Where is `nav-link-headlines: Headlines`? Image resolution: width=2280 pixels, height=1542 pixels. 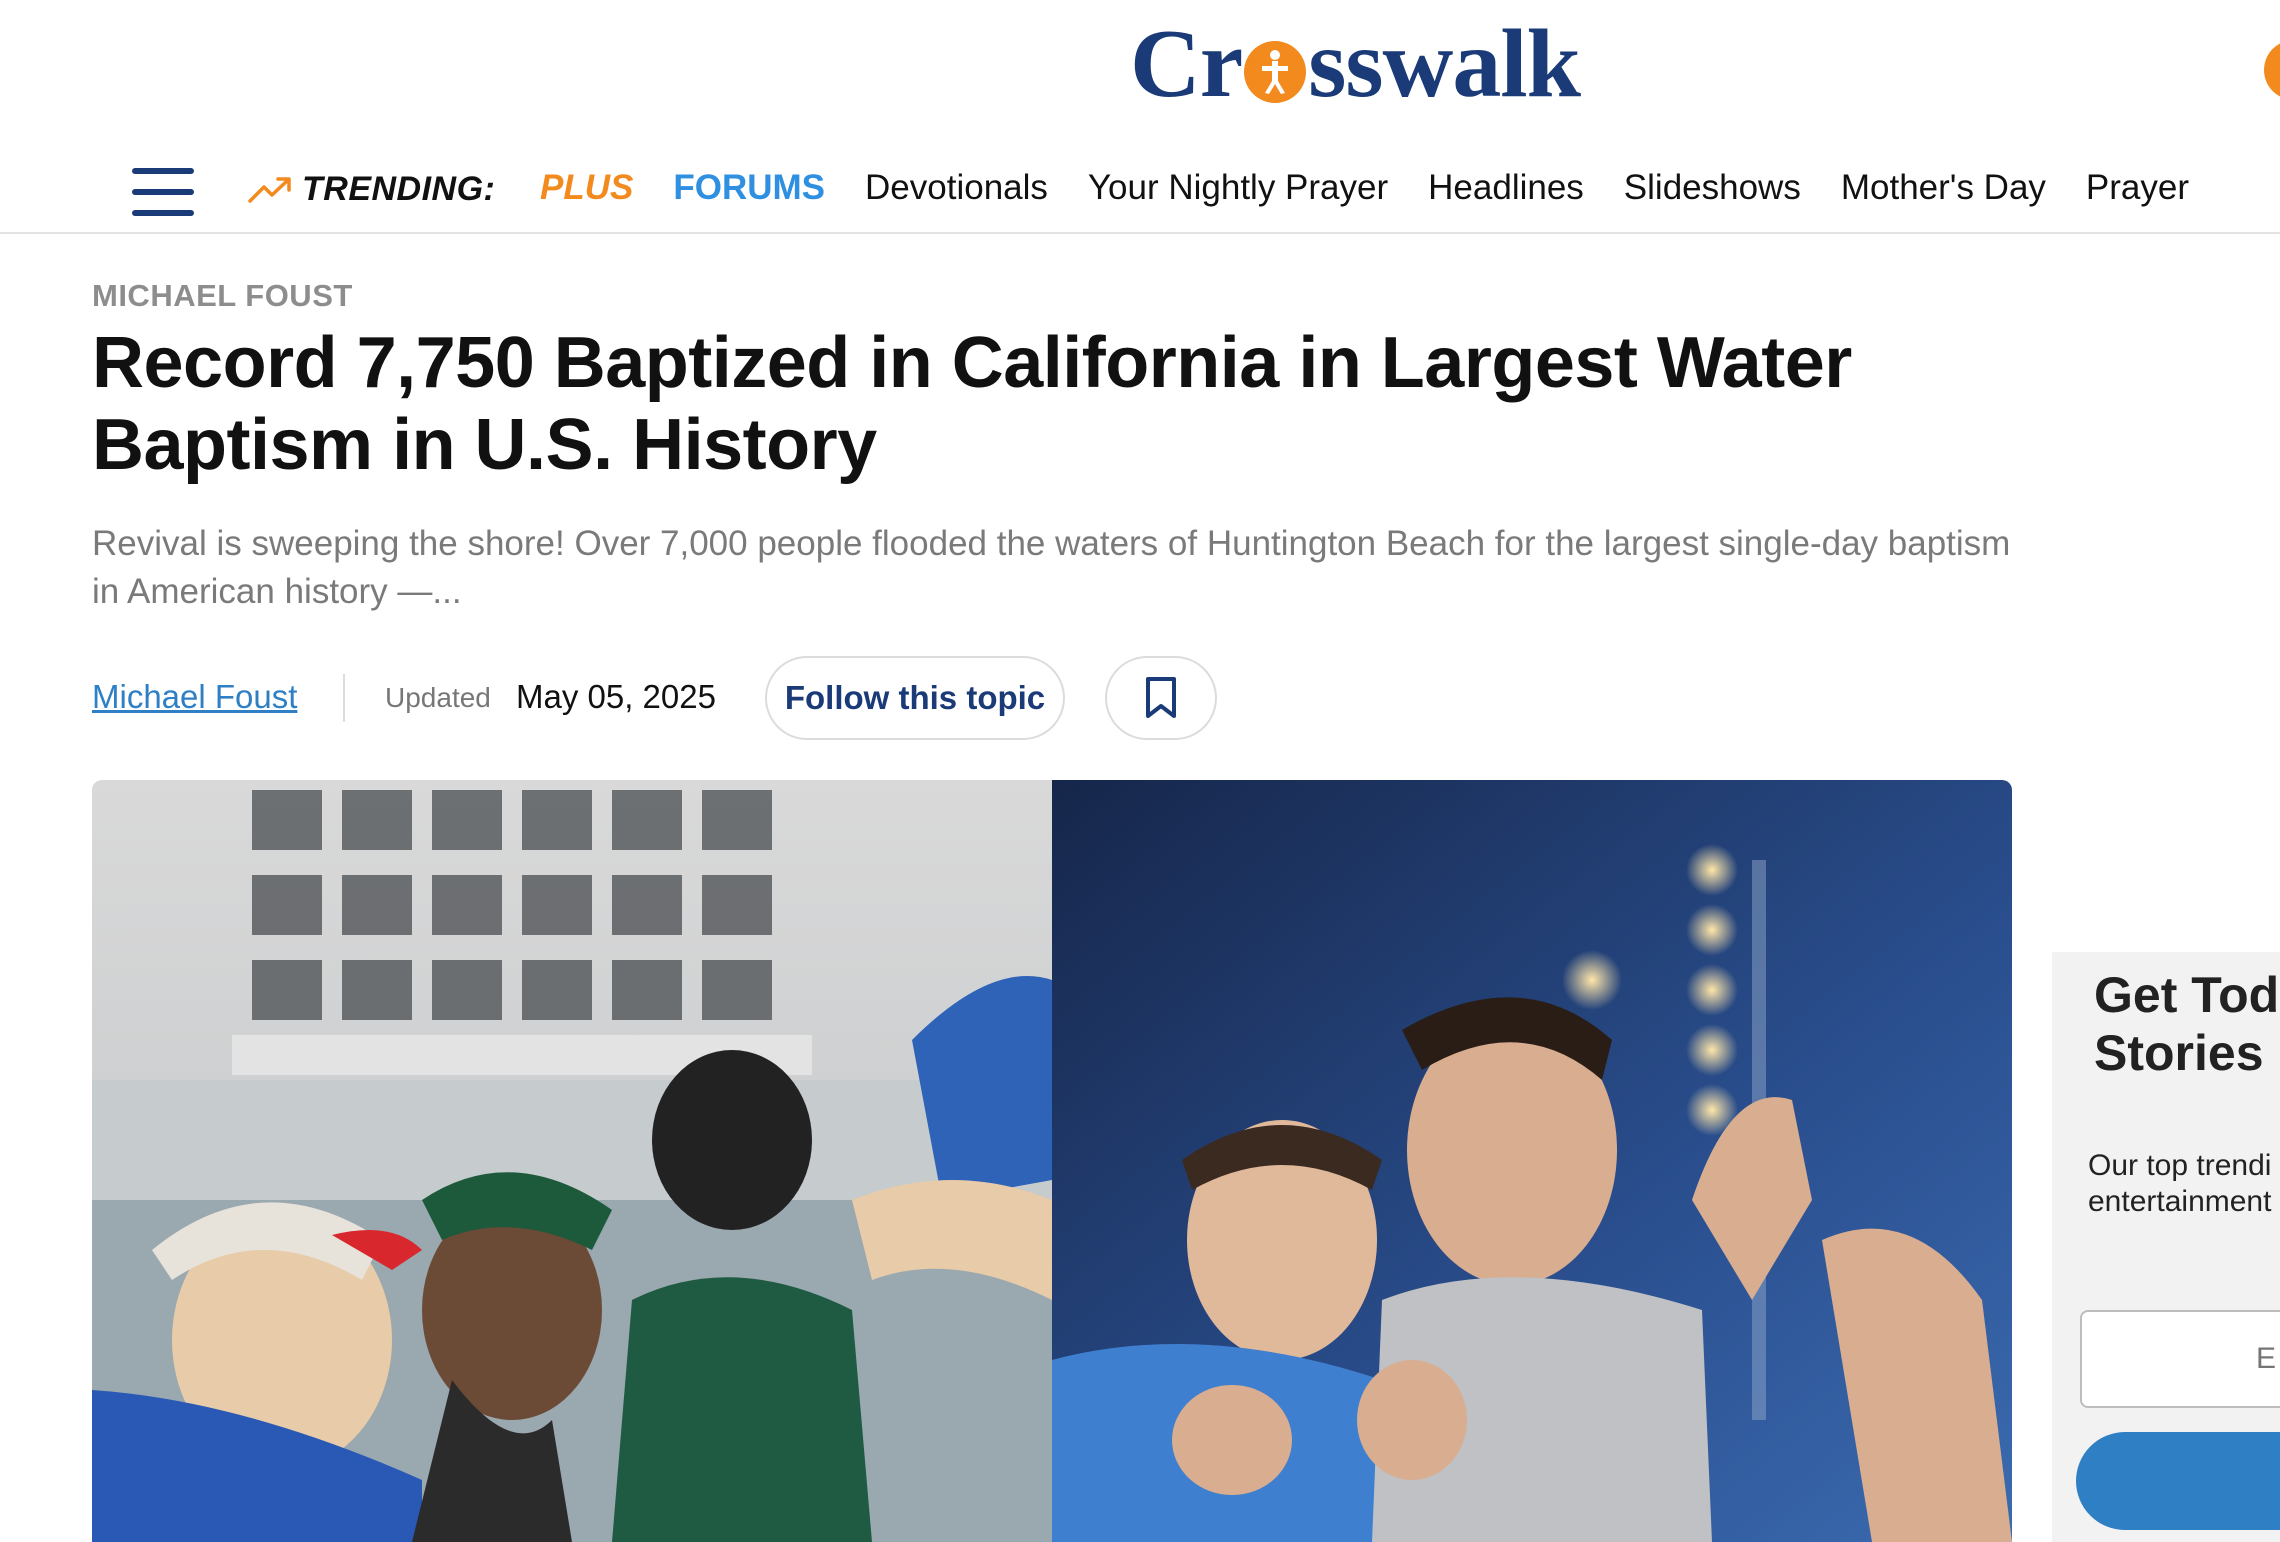 nav-link-headlines: Headlines is located at coordinates (1506, 188).